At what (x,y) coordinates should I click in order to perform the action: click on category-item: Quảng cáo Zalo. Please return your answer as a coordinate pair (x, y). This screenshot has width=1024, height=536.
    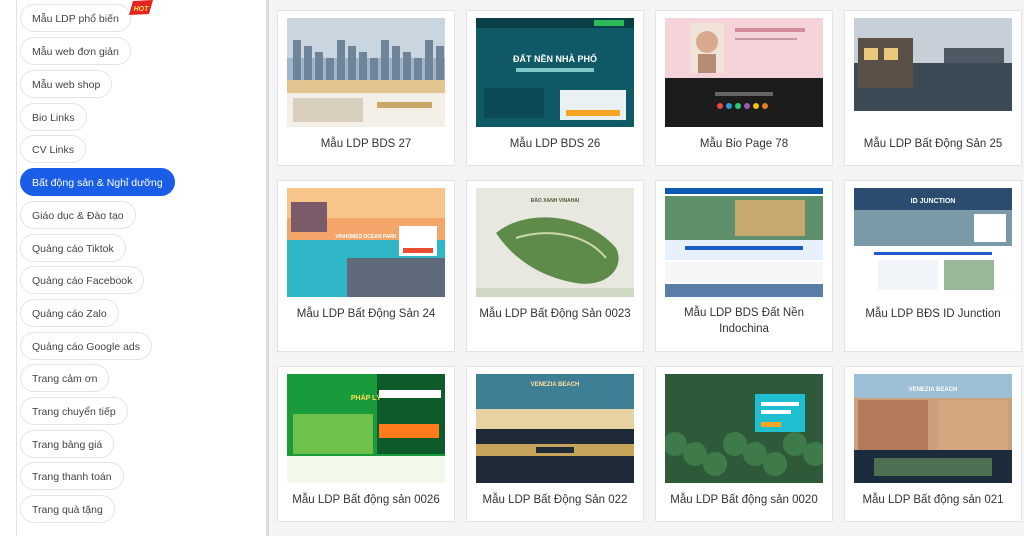
    Looking at the image, I should click on (69, 313).